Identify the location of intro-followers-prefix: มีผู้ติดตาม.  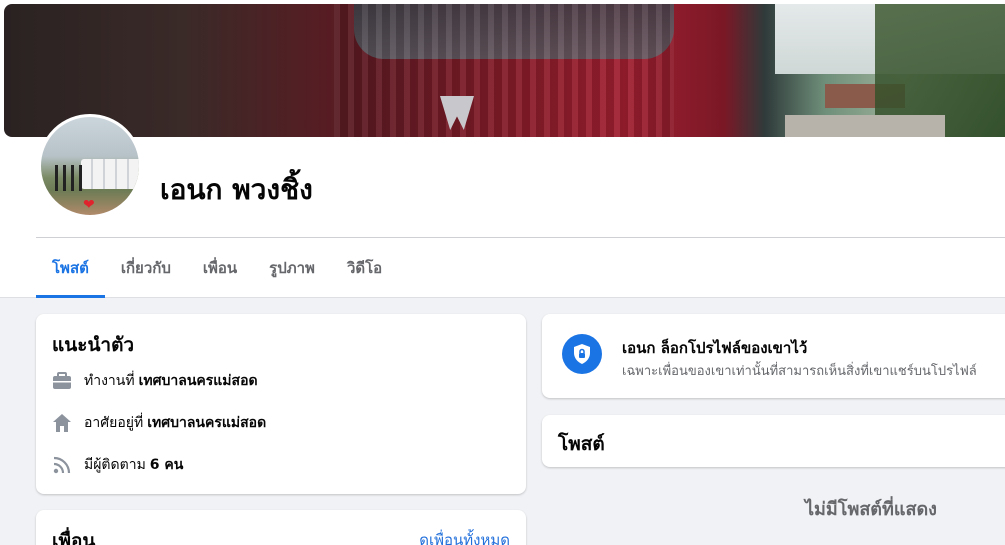
(115, 465).